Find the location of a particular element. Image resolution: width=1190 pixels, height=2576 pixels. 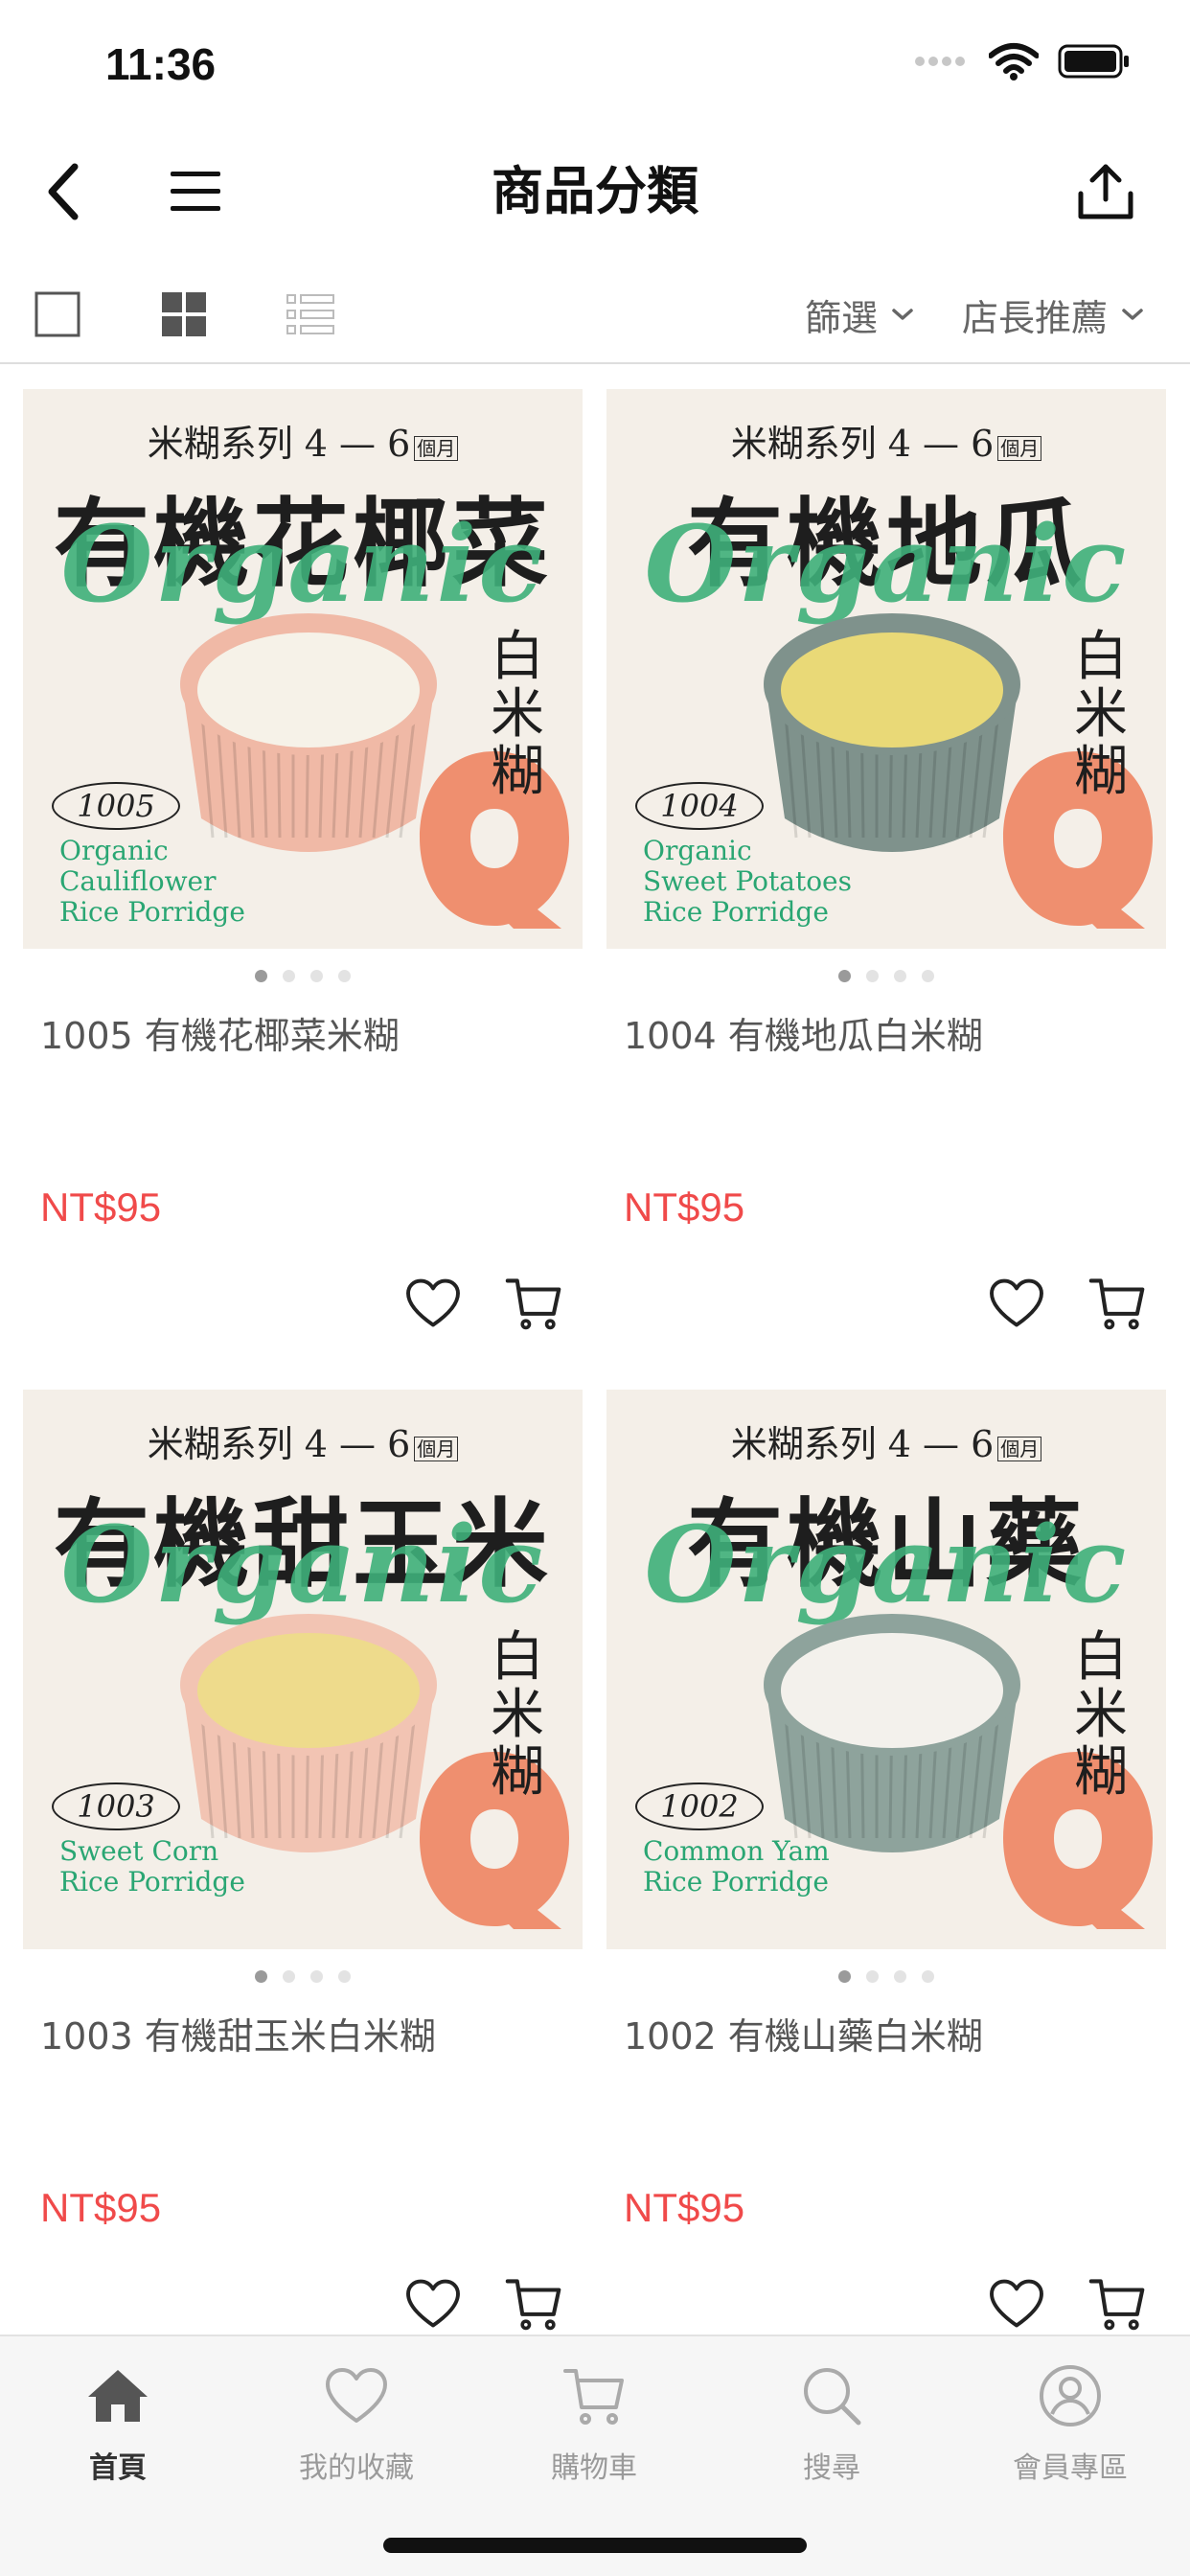

user-icon is located at coordinates (1070, 2395).